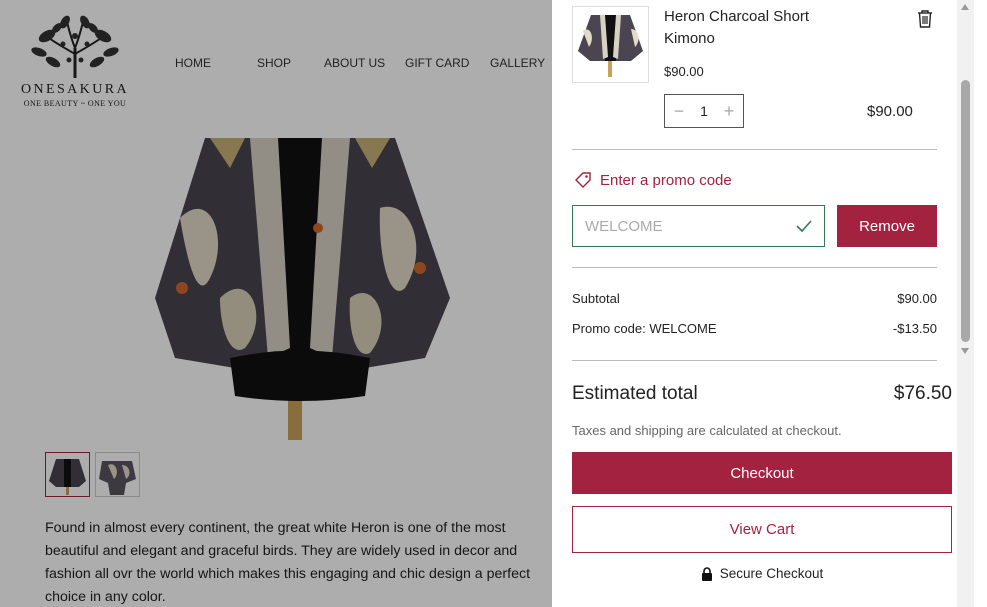 Image resolution: width=987 pixels, height=607 pixels. What do you see at coordinates (596, 298) in the screenshot?
I see `subtotal-label: Subtotal` at bounding box center [596, 298].